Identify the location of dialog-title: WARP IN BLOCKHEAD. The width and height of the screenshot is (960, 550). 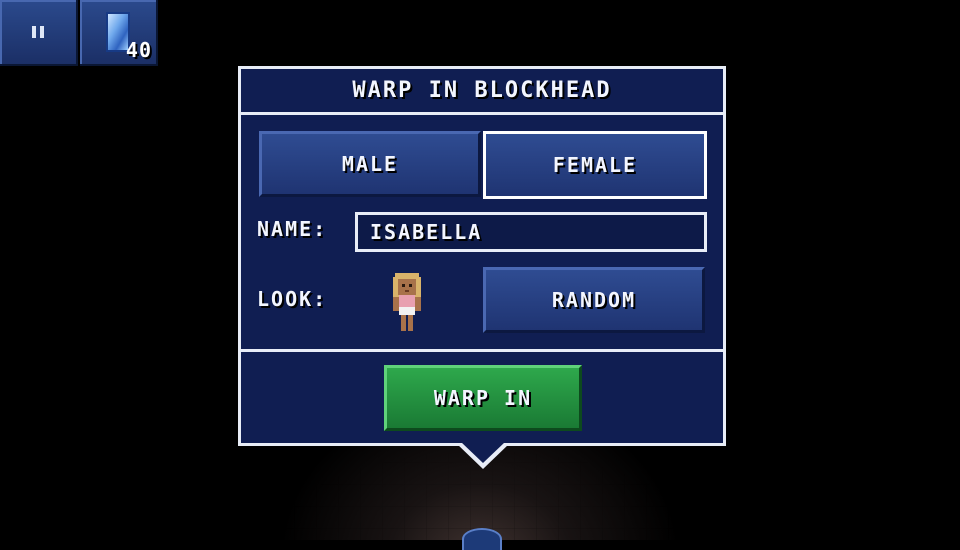
(482, 90).